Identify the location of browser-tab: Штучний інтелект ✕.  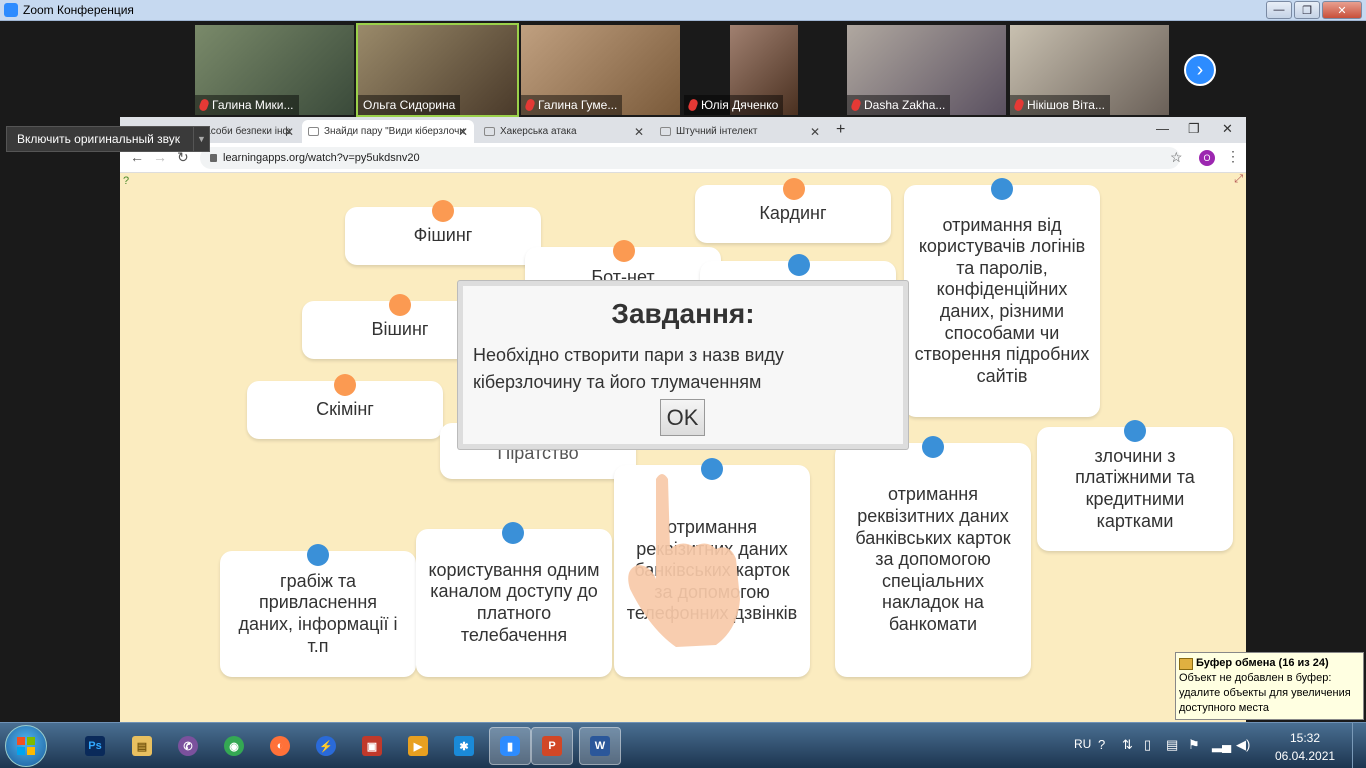
(740, 131).